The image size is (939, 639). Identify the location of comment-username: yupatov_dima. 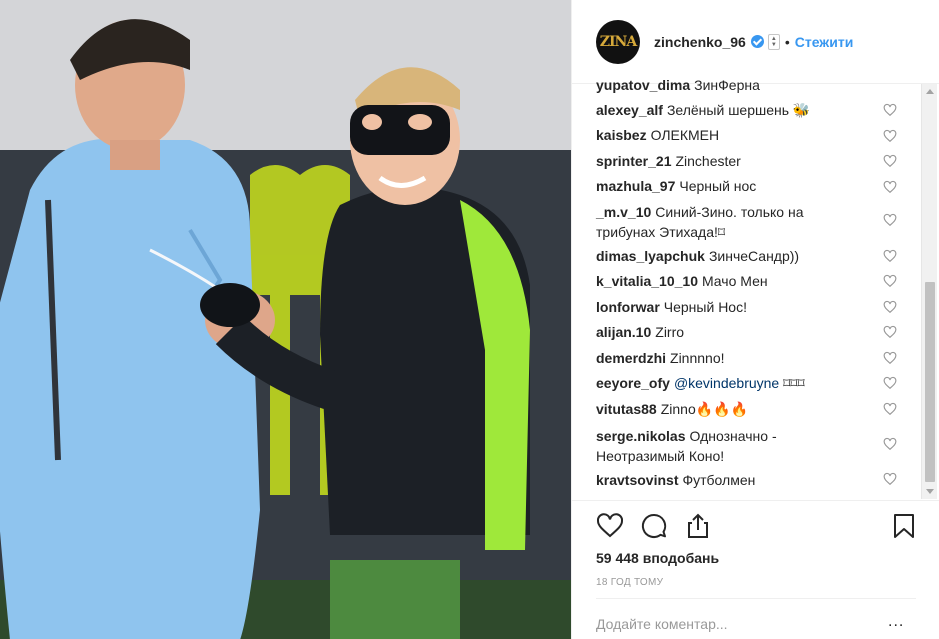
(643, 85).